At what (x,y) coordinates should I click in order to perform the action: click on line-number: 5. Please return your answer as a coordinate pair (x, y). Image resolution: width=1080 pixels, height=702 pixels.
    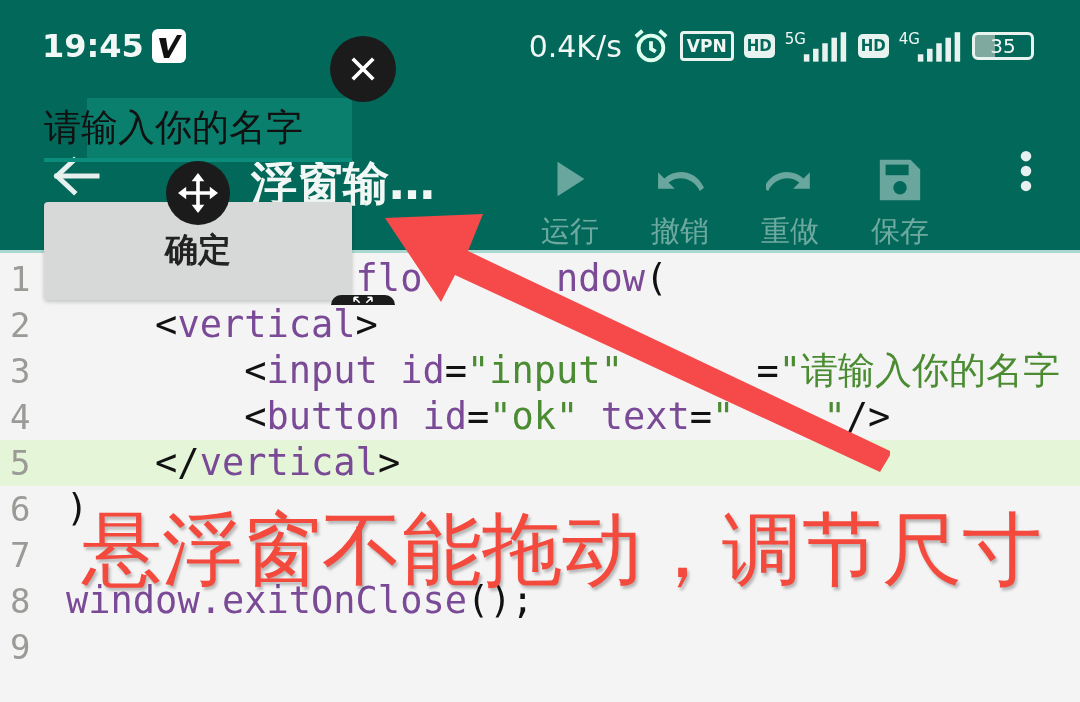
    Looking at the image, I should click on (20, 463).